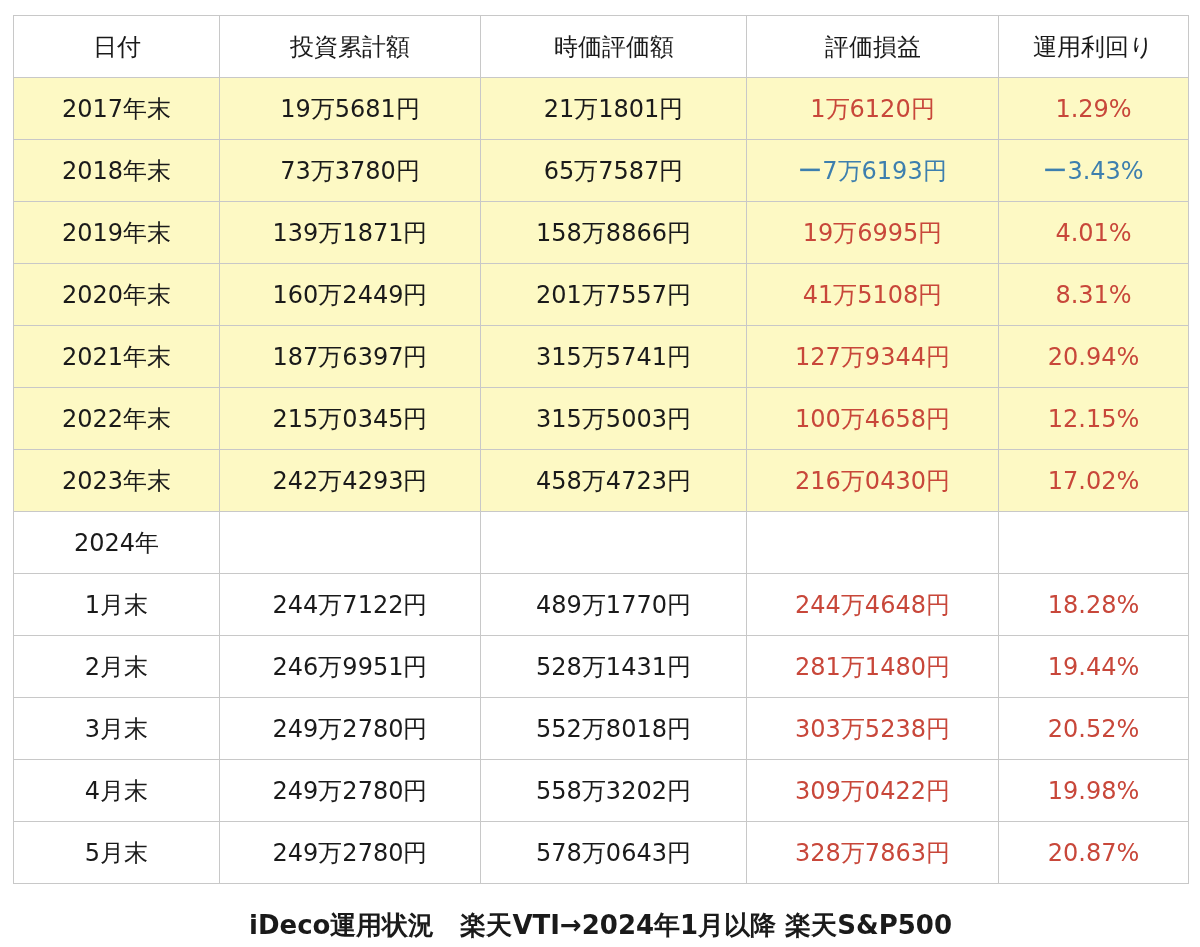  What do you see at coordinates (116, 480) in the screenshot?
I see `table-cell: 2023年末` at bounding box center [116, 480].